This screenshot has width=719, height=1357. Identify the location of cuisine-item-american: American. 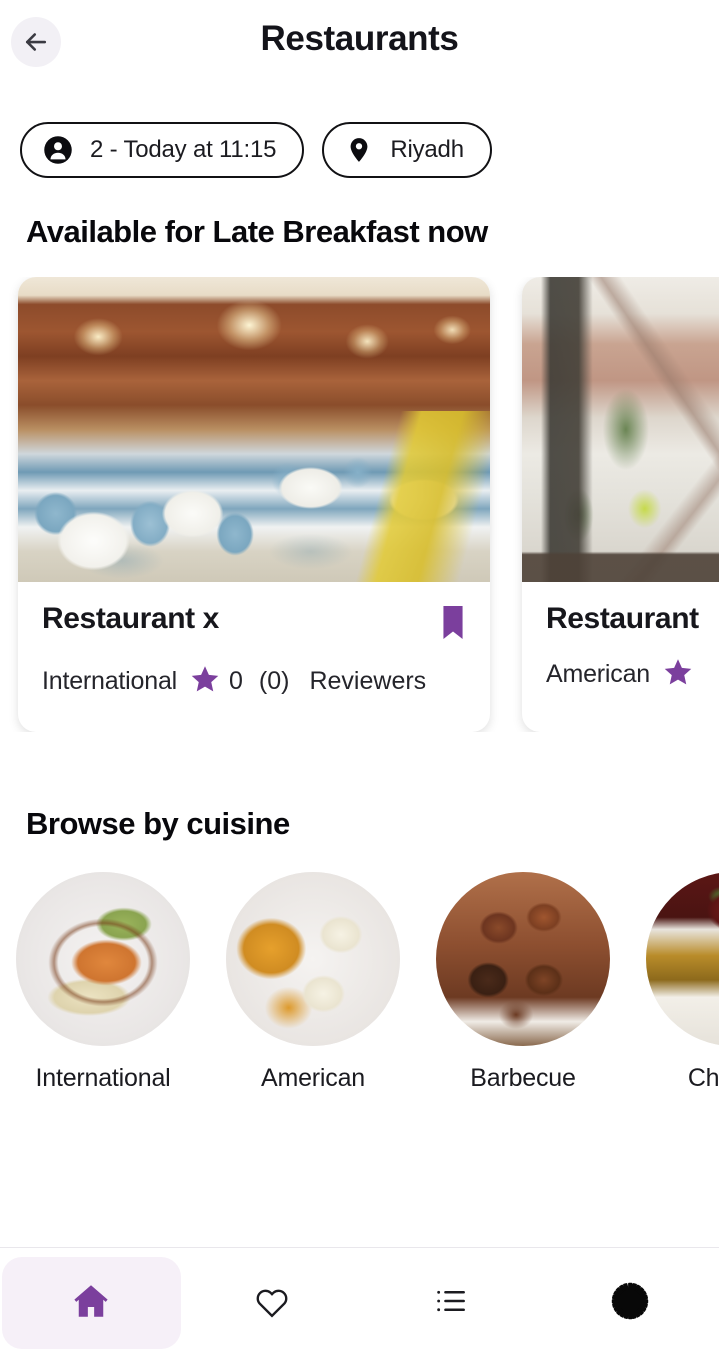
(313, 982).